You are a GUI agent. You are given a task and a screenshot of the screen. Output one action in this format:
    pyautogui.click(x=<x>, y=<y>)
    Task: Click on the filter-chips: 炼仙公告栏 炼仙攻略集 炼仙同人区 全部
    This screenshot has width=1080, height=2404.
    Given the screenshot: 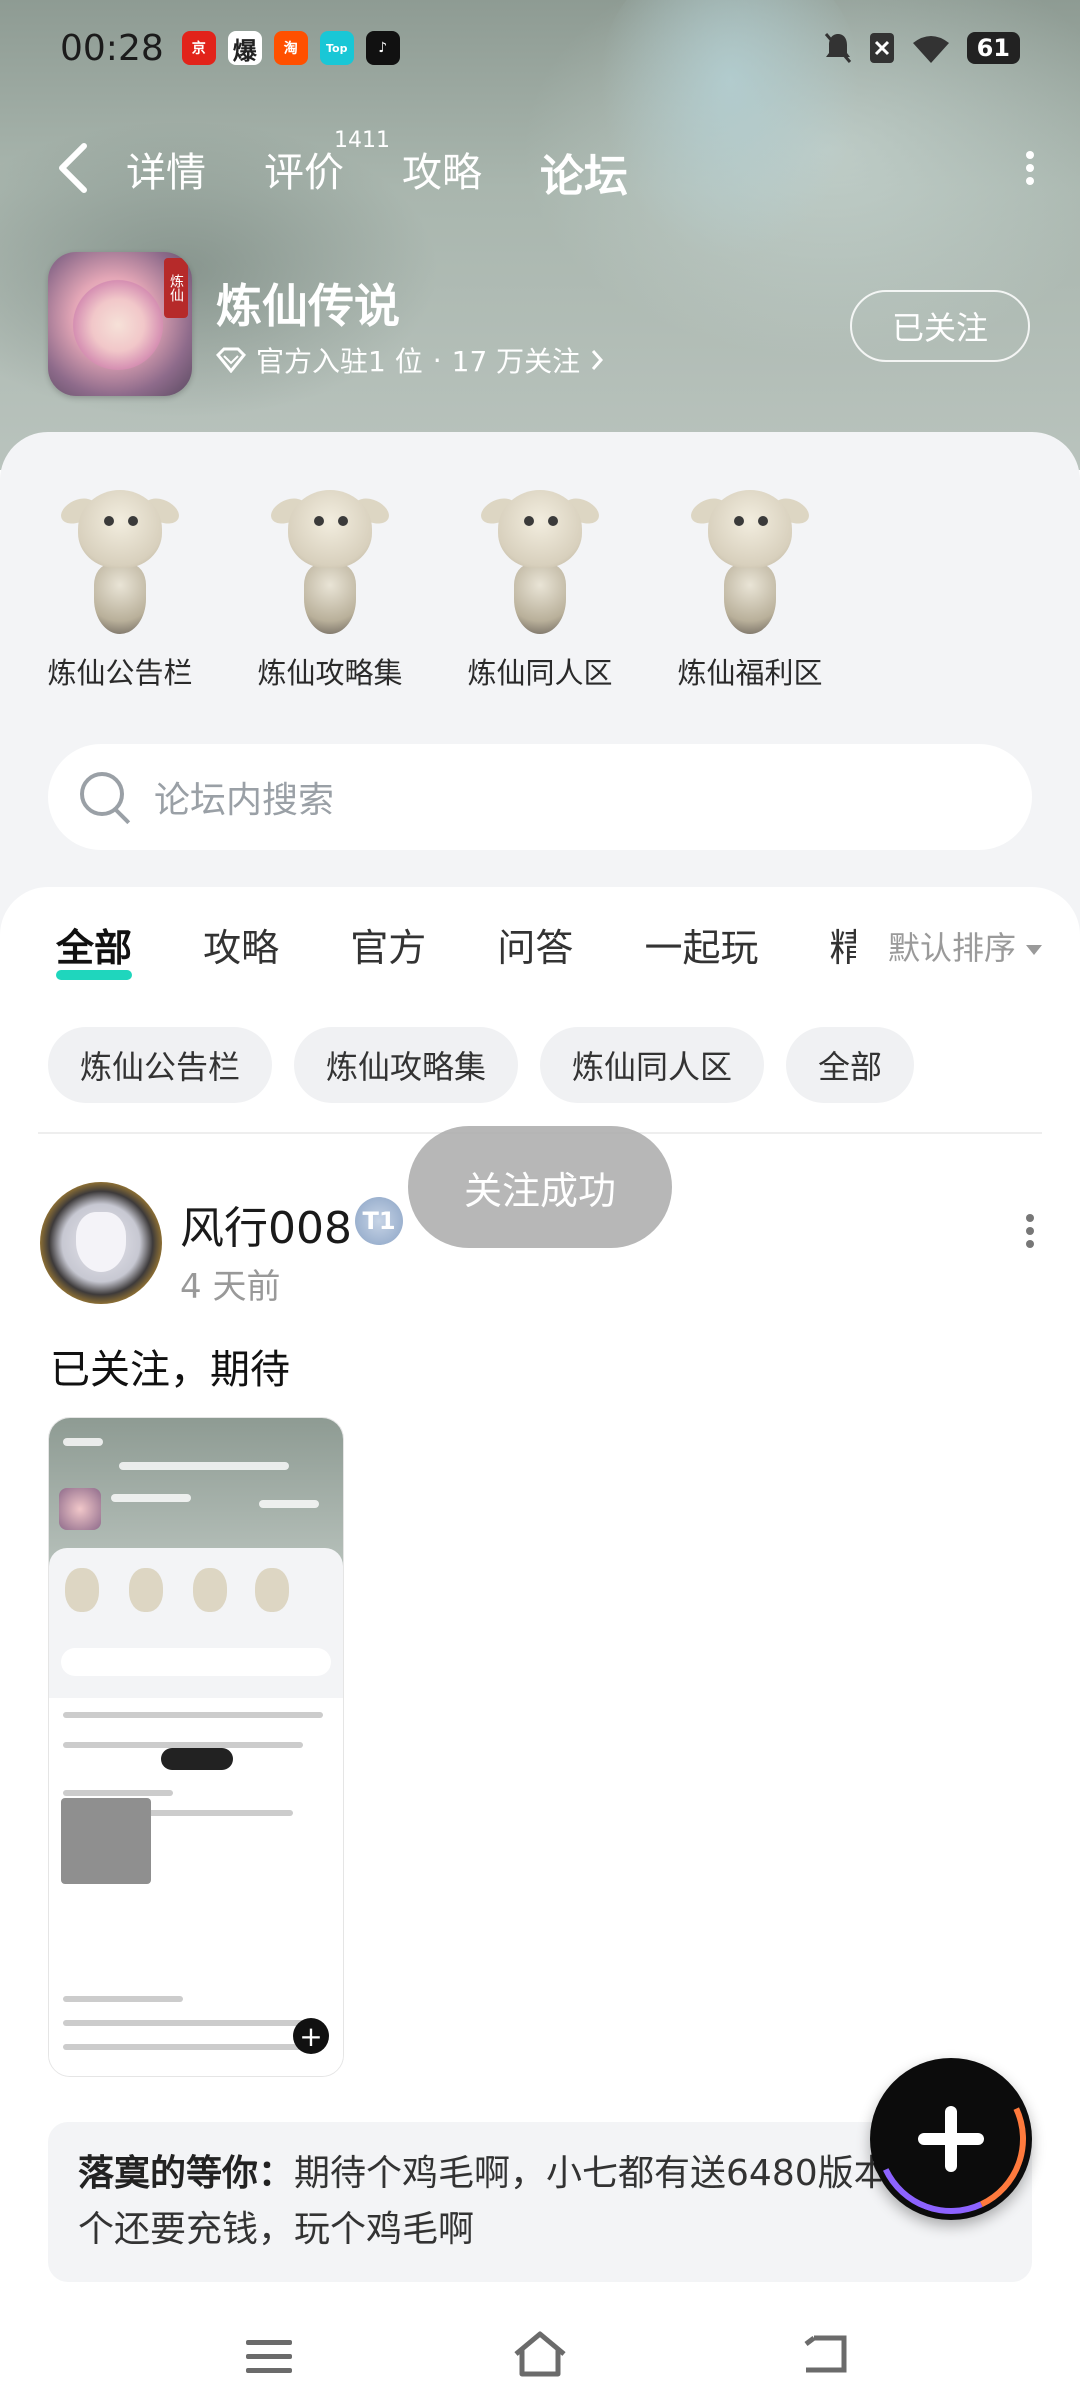 What is the action you would take?
    pyautogui.click(x=481, y=1065)
    